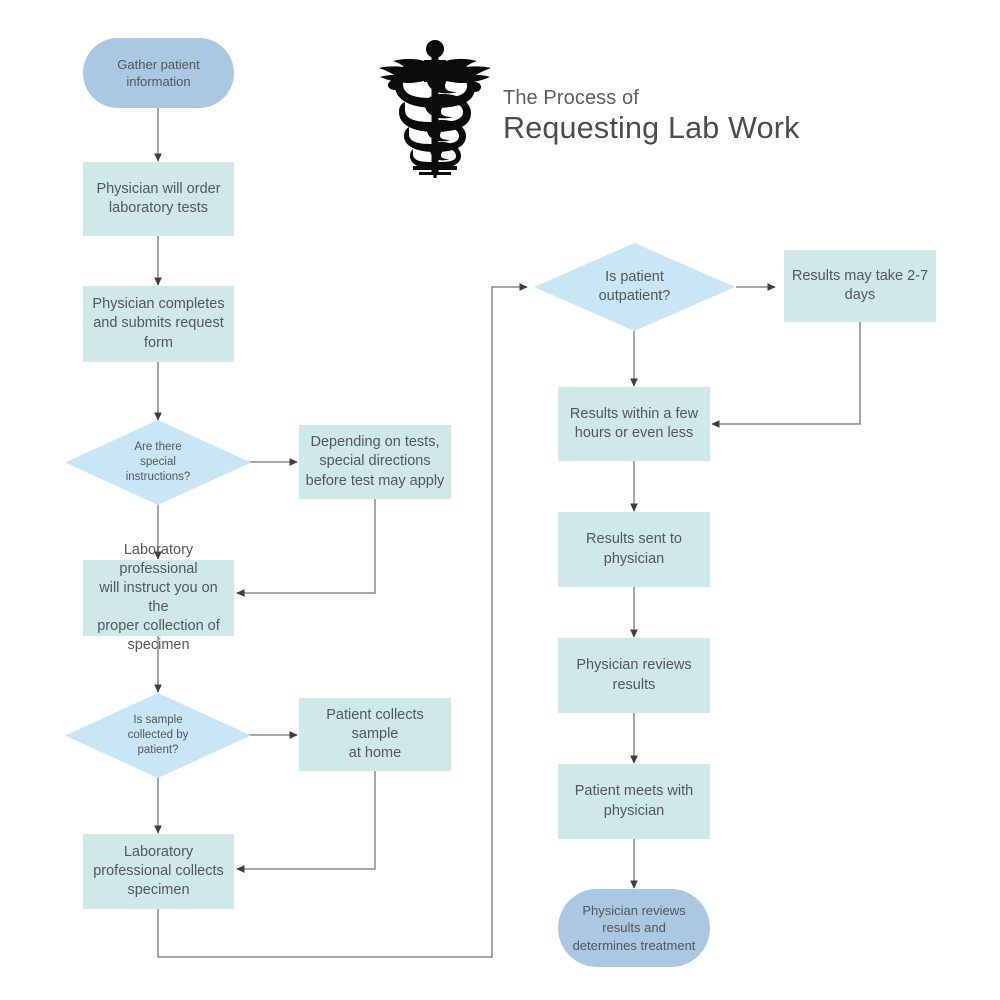 The height and width of the screenshot is (1000, 1000). I want to click on node-physician-reviews-results: Physician reviews results, so click(634, 675).